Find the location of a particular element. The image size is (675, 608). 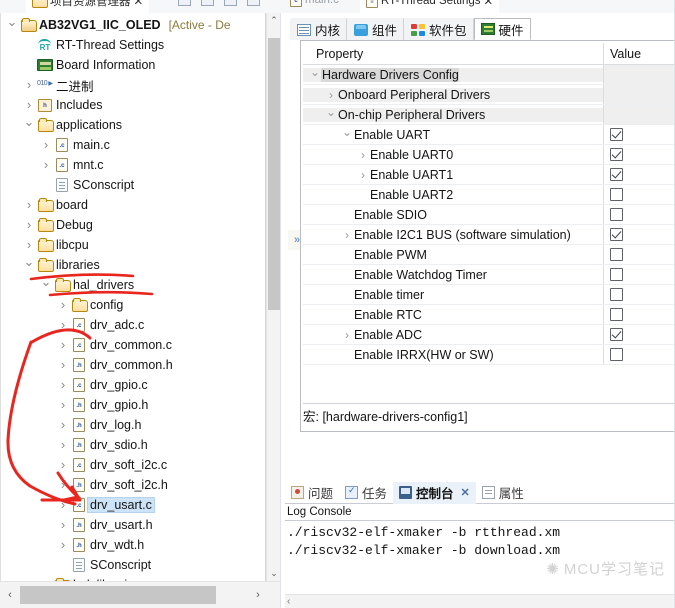

tree-item-: 二进制 is located at coordinates (133, 85).